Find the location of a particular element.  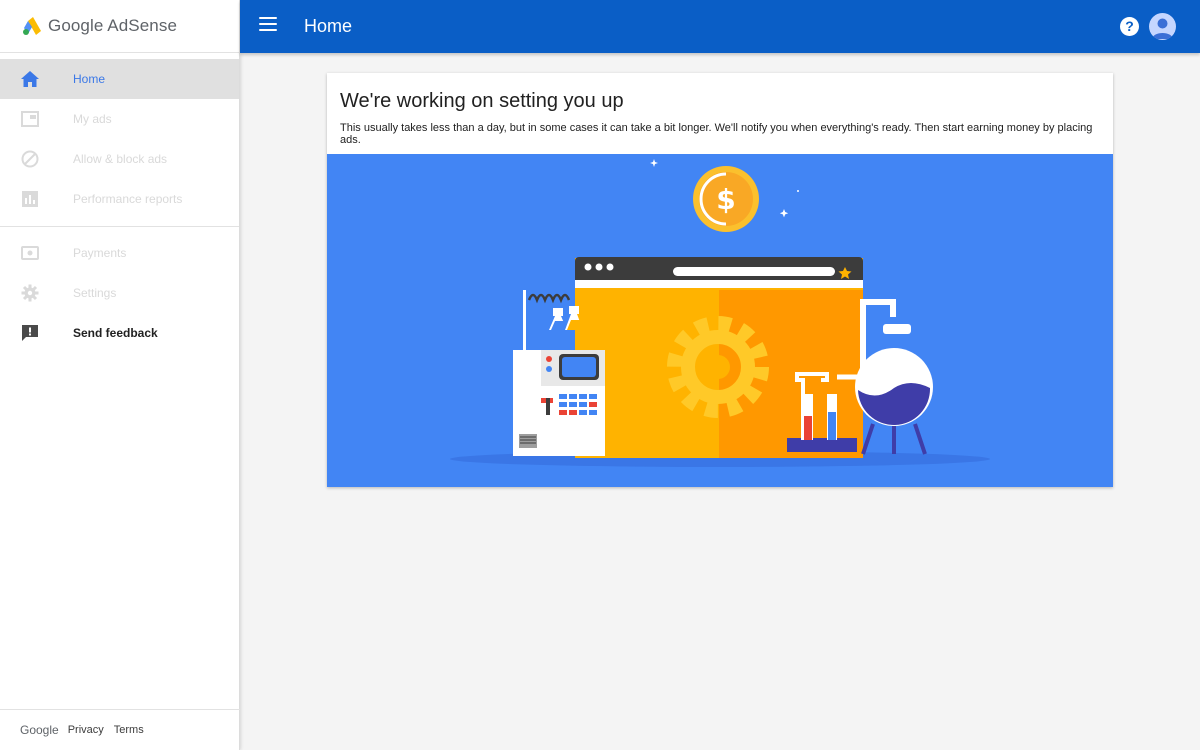

sidebar-item-payments: Payments is located at coordinates (119, 253).